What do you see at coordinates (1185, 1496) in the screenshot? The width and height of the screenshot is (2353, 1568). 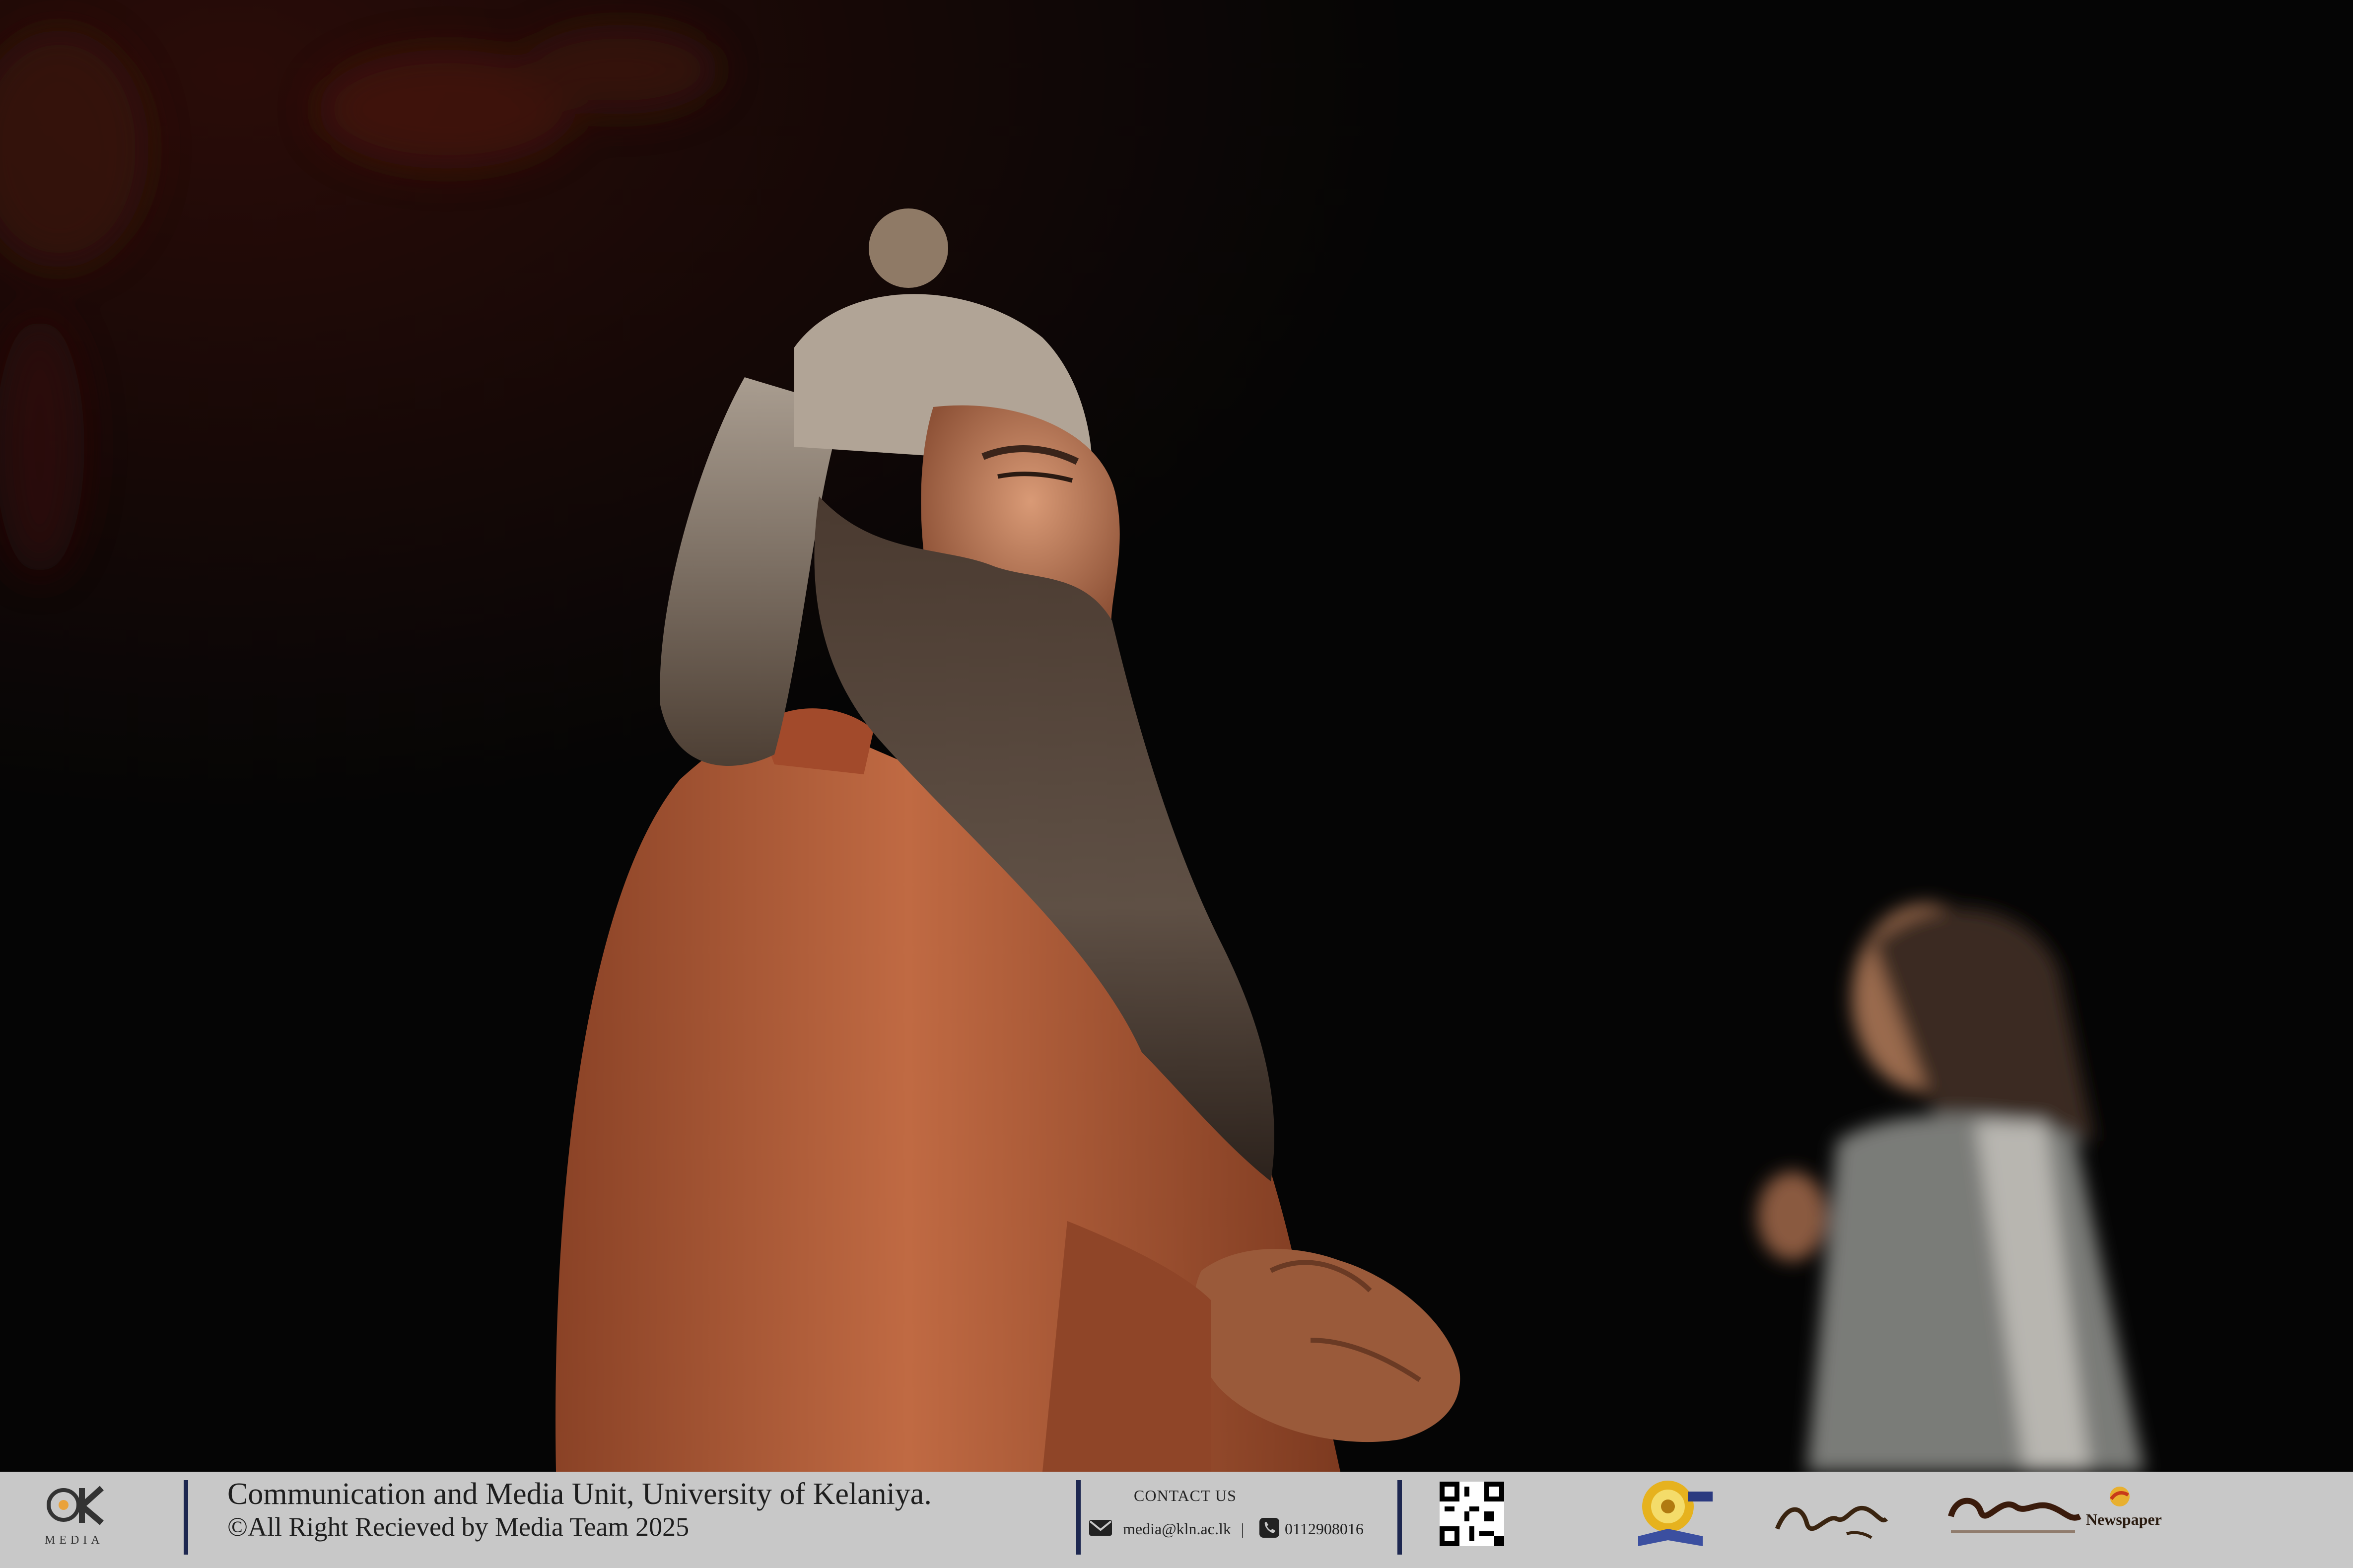 I see `contact-heading: CONTACT US` at bounding box center [1185, 1496].